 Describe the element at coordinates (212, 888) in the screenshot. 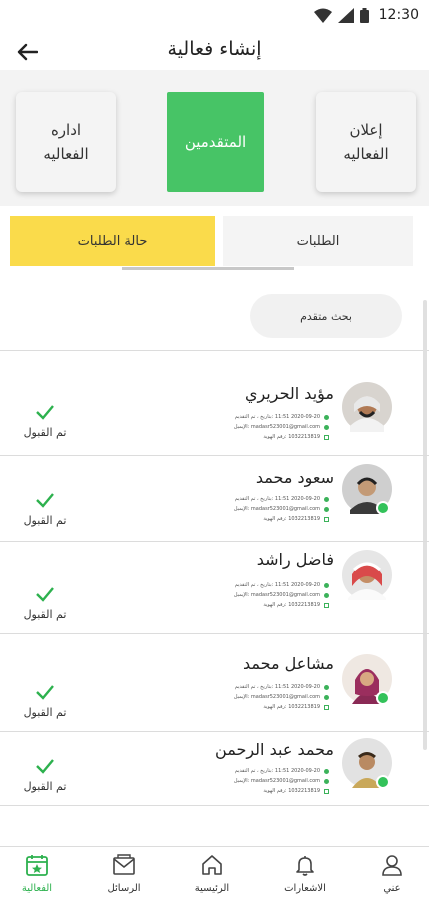

I see `nav-label: الرئيسية` at that location.